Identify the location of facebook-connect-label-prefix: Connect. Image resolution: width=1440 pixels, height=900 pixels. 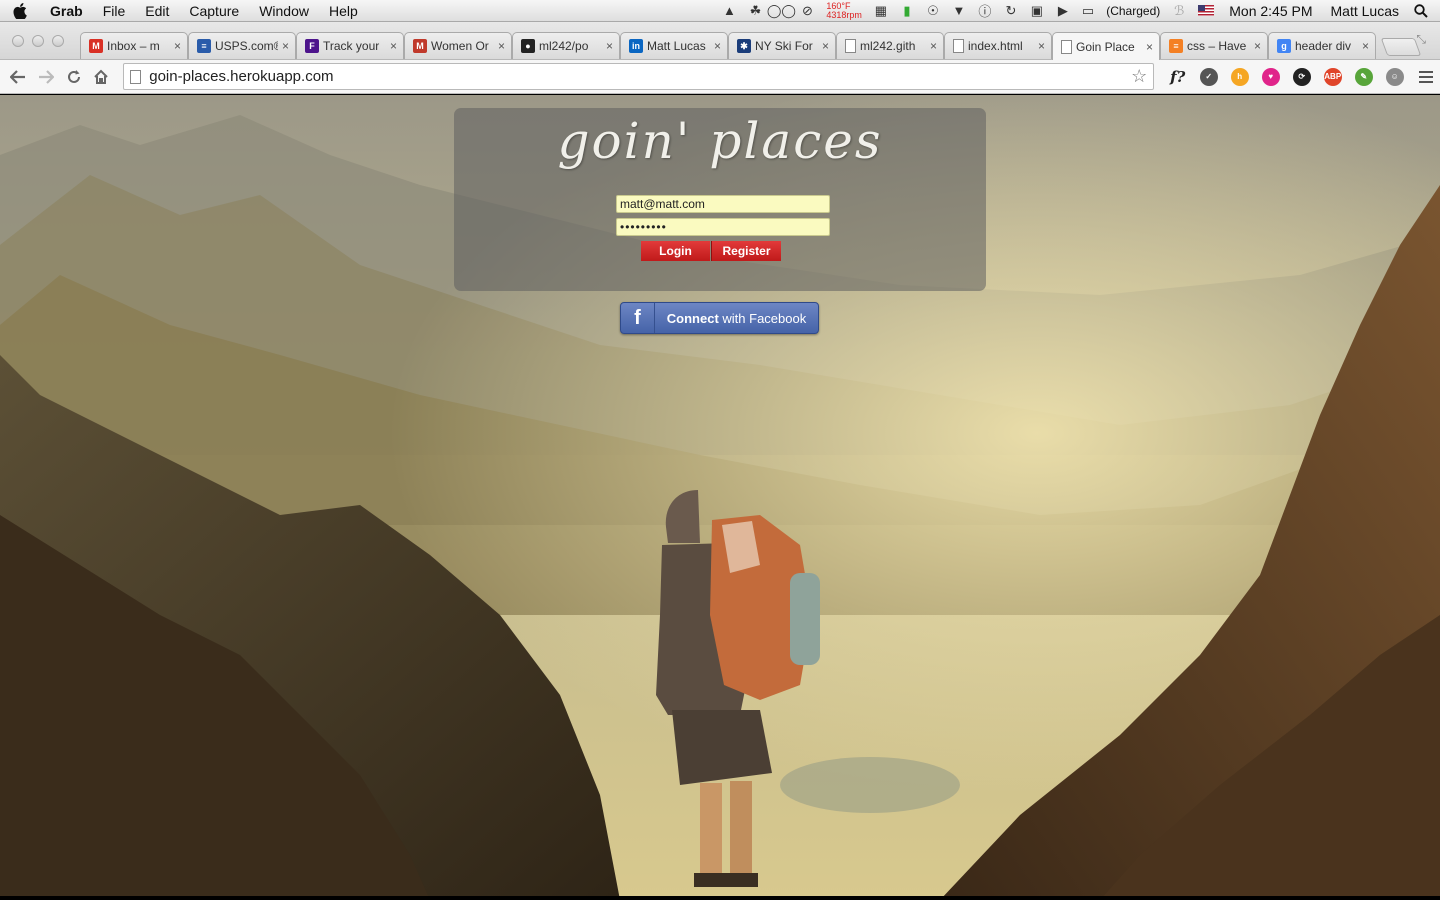
(692, 318).